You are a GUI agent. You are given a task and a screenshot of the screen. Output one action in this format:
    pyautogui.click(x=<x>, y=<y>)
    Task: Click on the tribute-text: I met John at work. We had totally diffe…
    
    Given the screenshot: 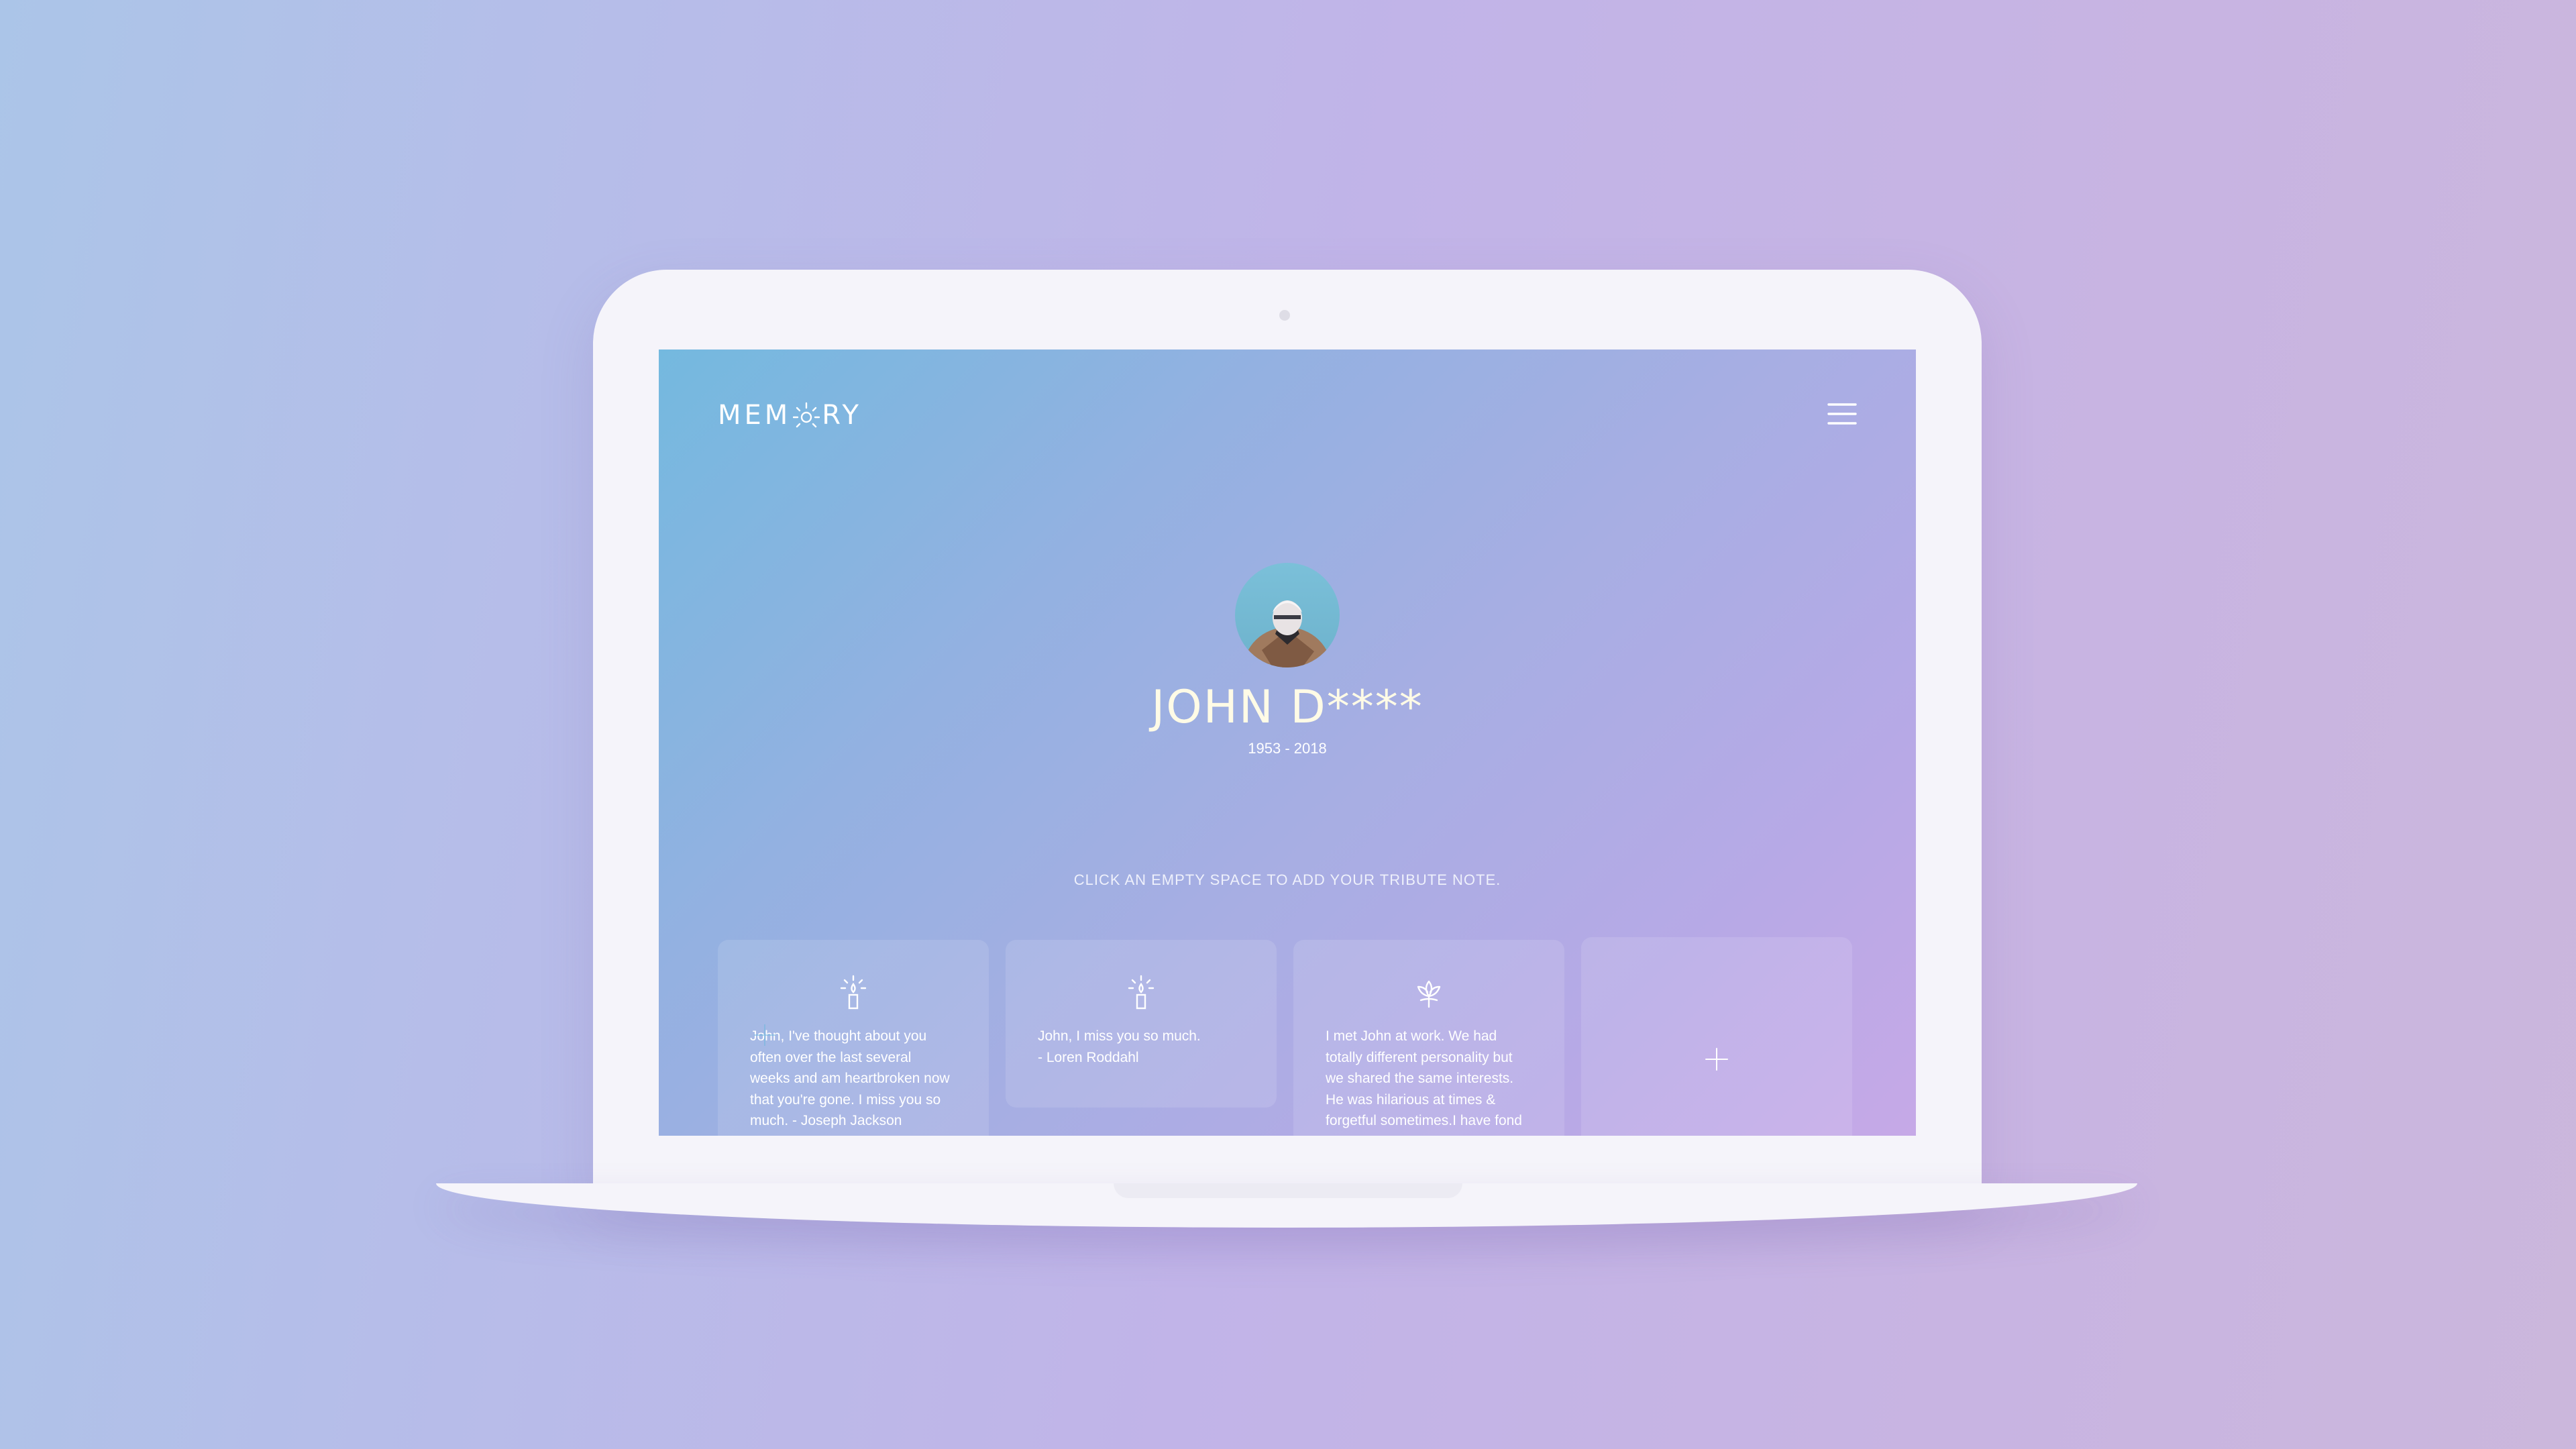 What is the action you would take?
    pyautogui.click(x=1424, y=1078)
    